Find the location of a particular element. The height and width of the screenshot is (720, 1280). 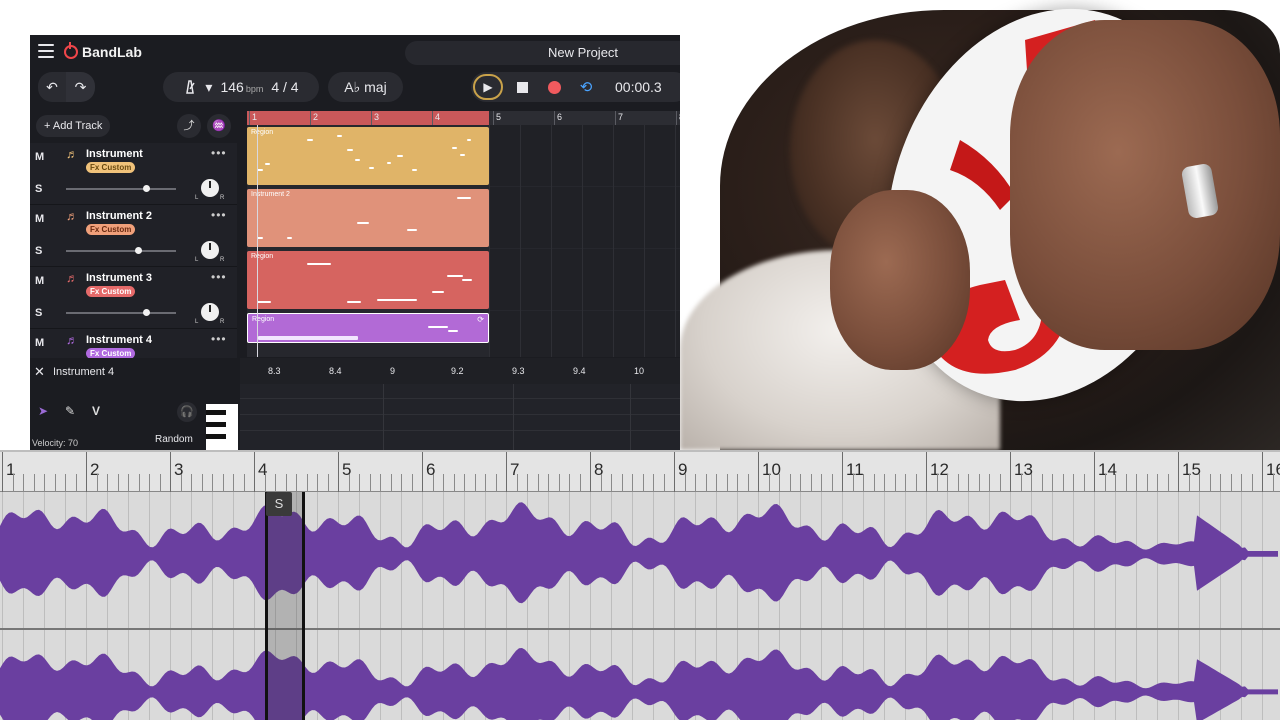

track-row: M S ♬ Instrument Fx Custom ••• L R is located at coordinates (133, 174).